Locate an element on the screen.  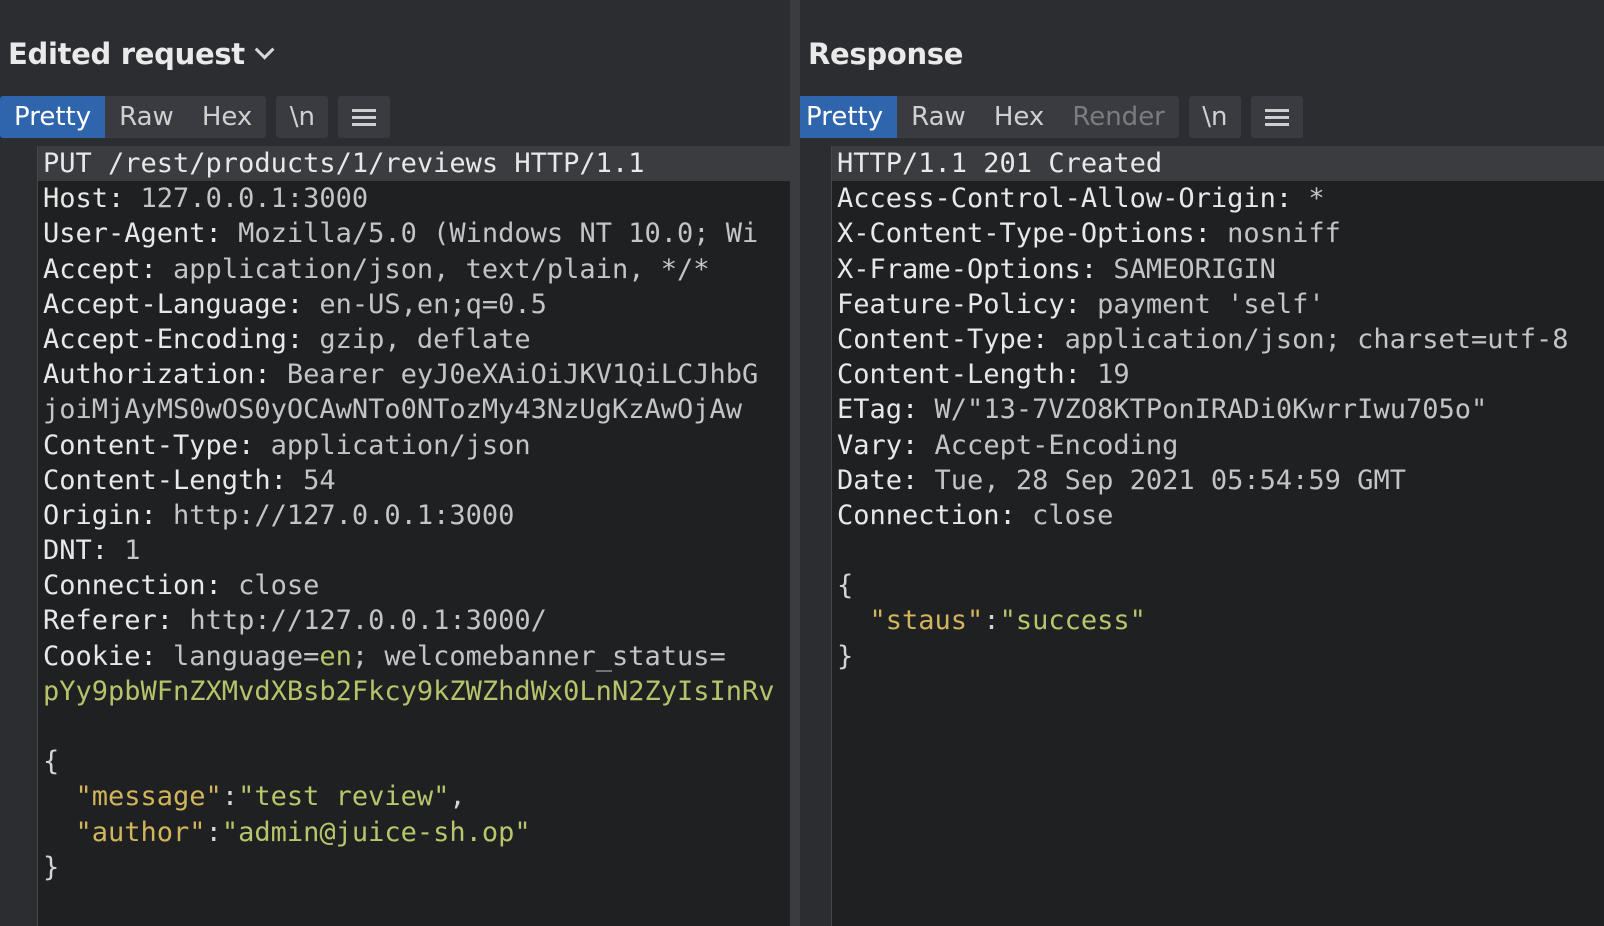
code-line: 9Vary: Accept-Encoding is located at coordinates (1218, 445).